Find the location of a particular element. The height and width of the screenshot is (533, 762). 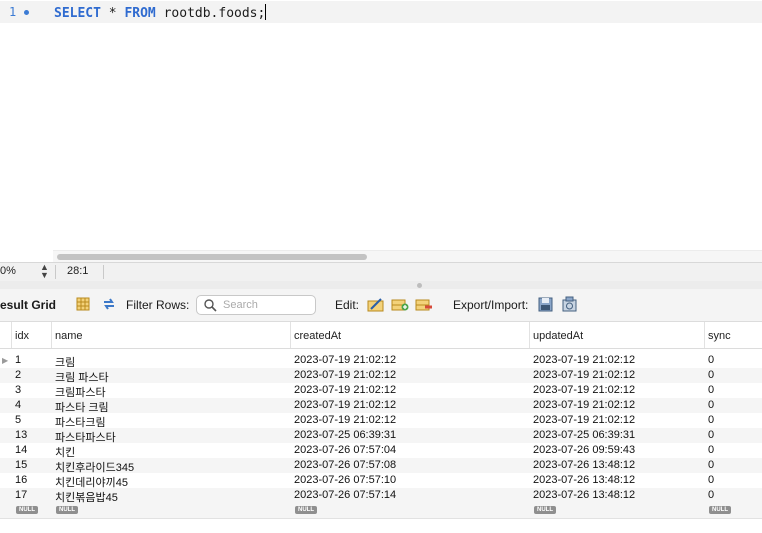

import-icon is located at coordinates (569, 304).